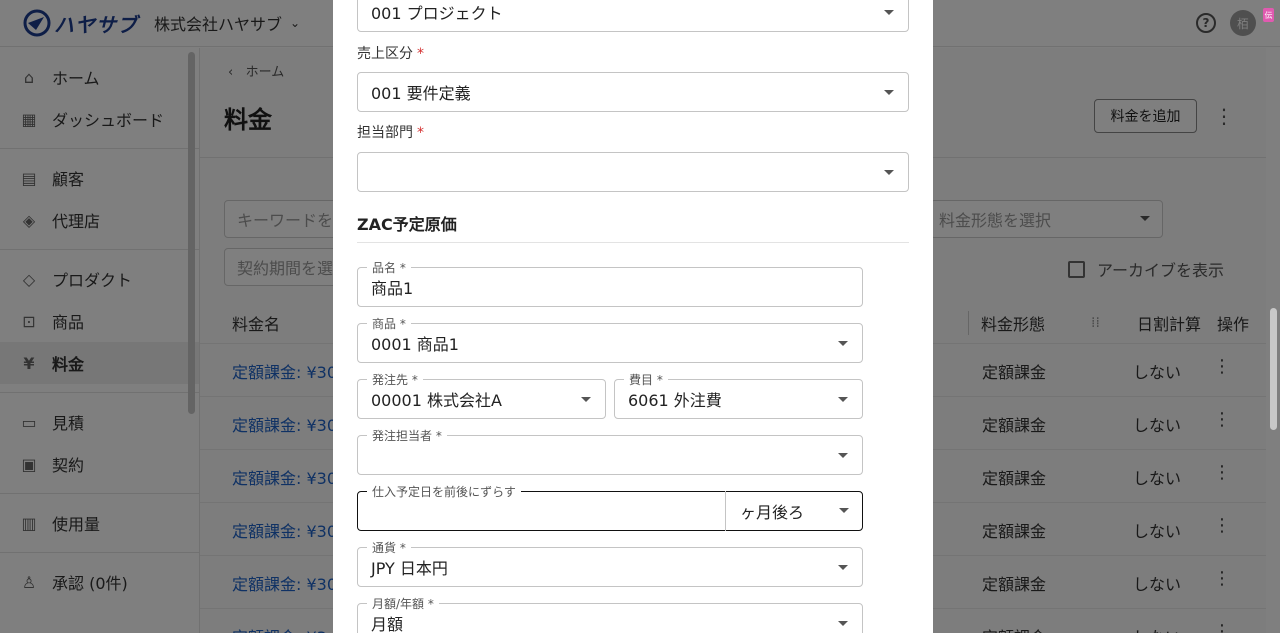 The image size is (1280, 633). What do you see at coordinates (633, 172) in the screenshot?
I see `department-select` at bounding box center [633, 172].